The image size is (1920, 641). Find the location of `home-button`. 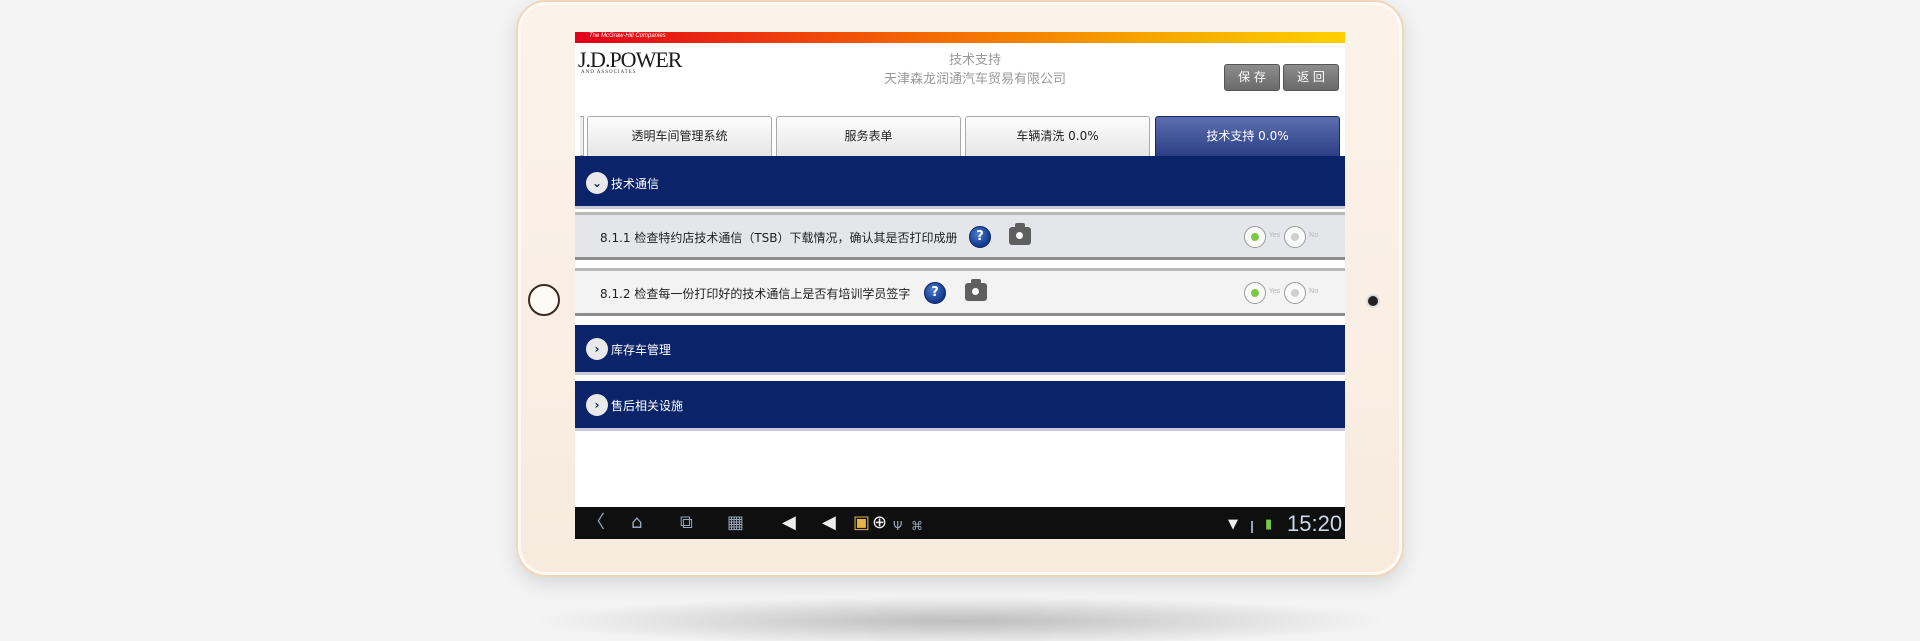

home-button is located at coordinates (544, 300).